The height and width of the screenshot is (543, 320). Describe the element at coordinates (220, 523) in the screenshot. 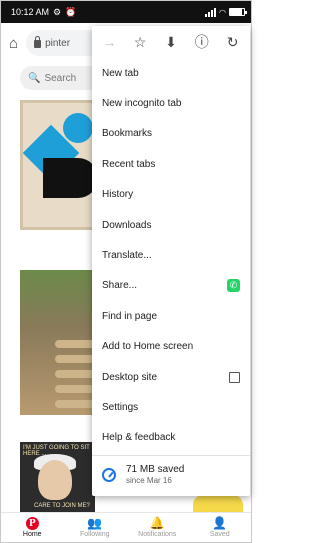

I see `person-icon: 👤` at that location.